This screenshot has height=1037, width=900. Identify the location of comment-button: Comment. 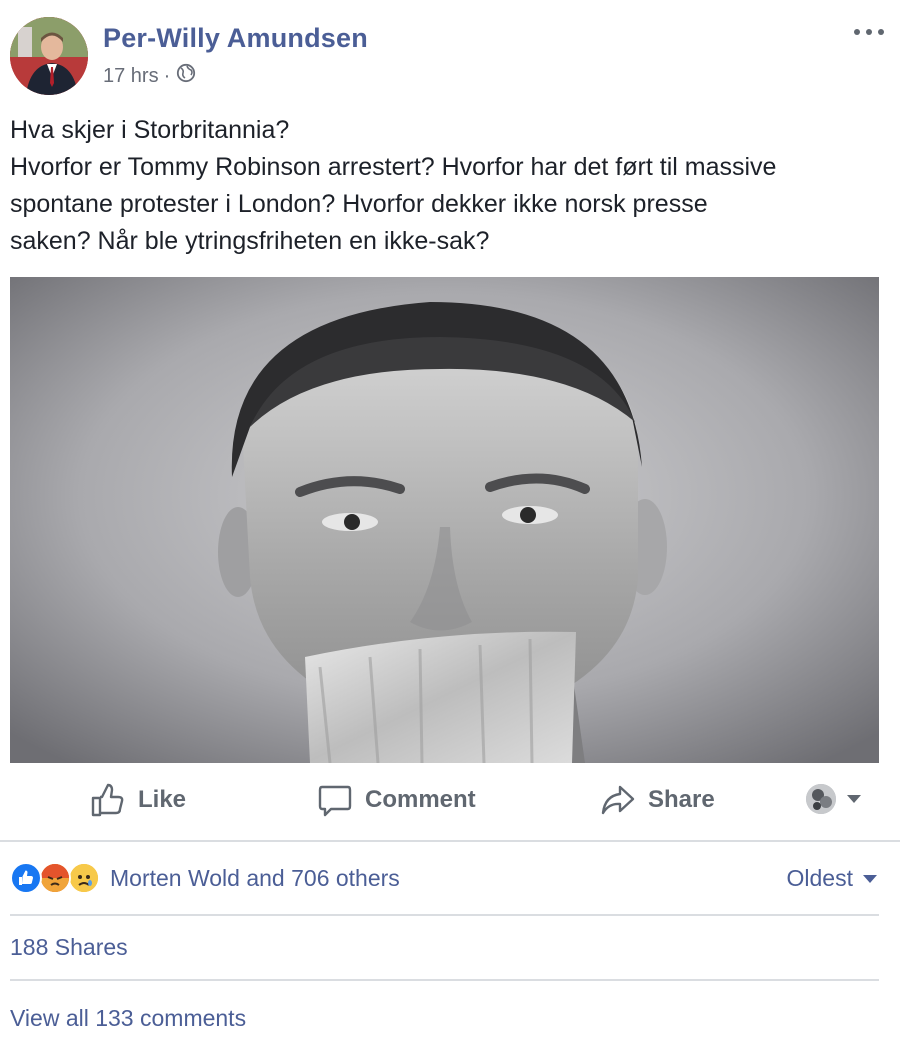
(396, 800).